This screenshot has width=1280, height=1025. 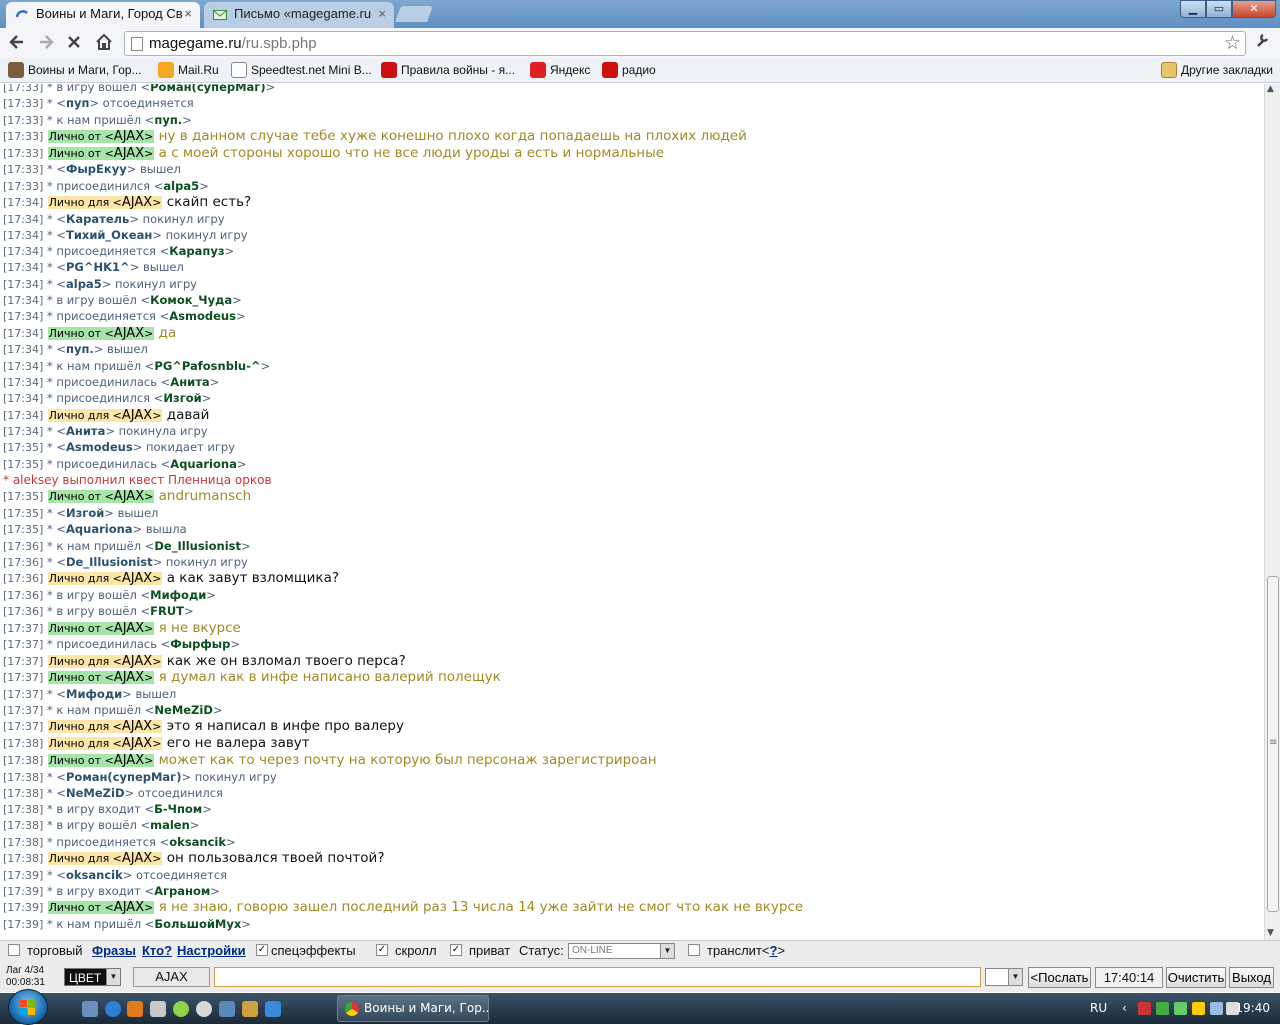 I want to click on antivirus-icon, so click(x=1144, y=1008).